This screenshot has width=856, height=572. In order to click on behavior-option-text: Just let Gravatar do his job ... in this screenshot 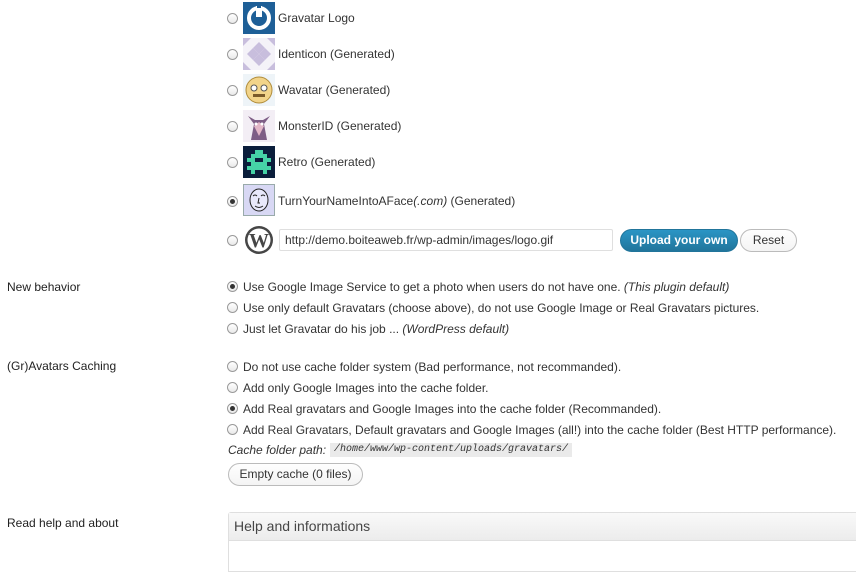, I will do `click(321, 329)`.